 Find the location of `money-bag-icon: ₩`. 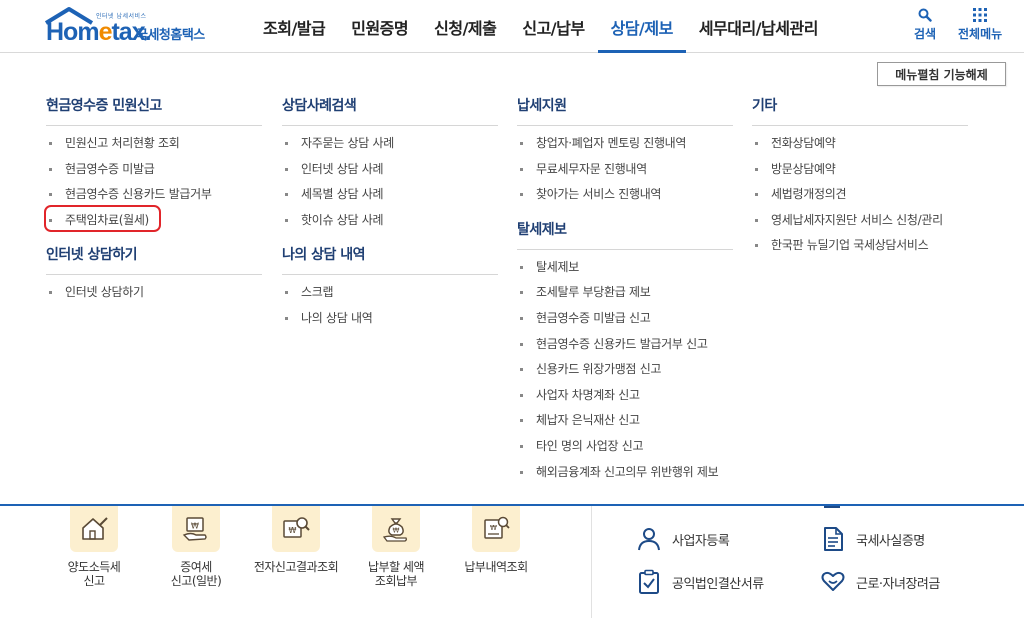

money-bag-icon: ₩ is located at coordinates (396, 529).